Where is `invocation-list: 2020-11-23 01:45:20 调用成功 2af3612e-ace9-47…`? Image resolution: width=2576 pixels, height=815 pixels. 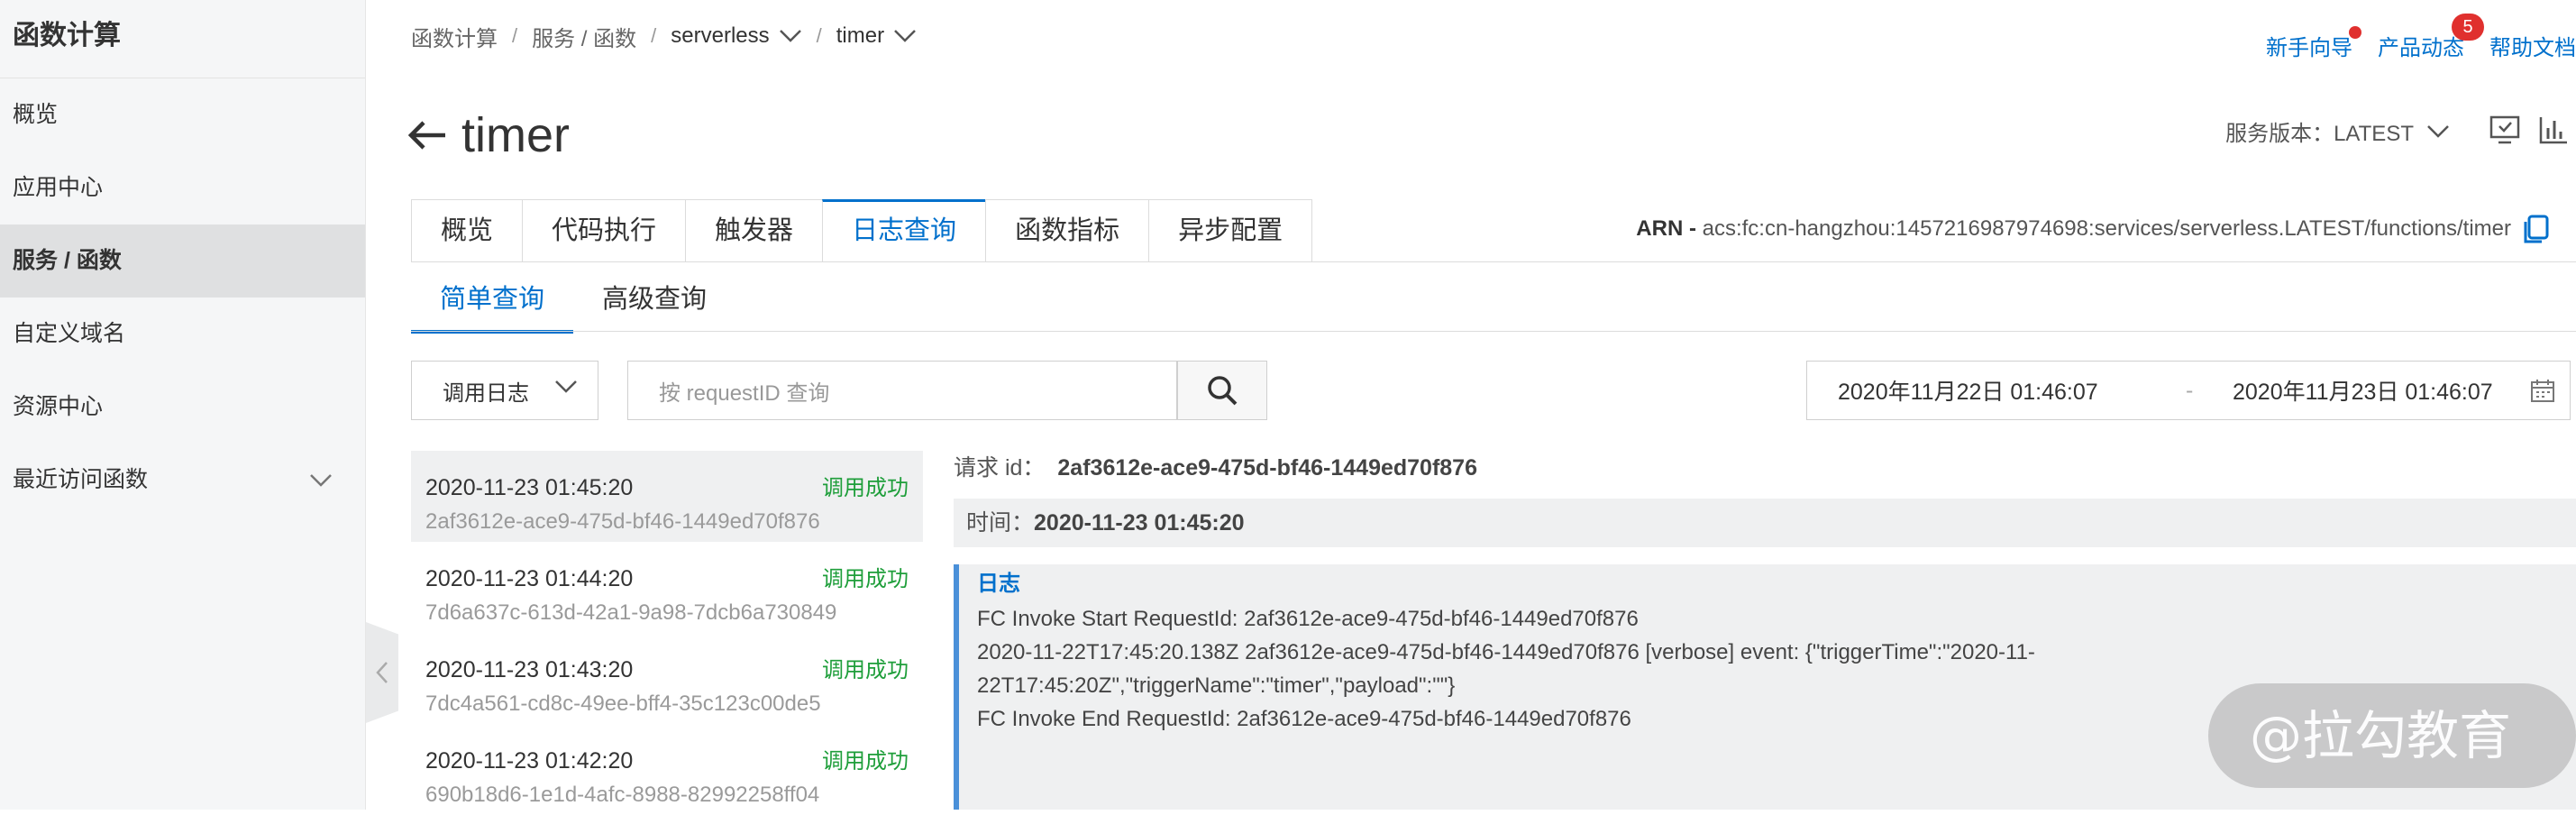
invocation-list: 2020-11-23 01:45:20 调用成功 2af3612e-ace9-47… is located at coordinates (667, 633).